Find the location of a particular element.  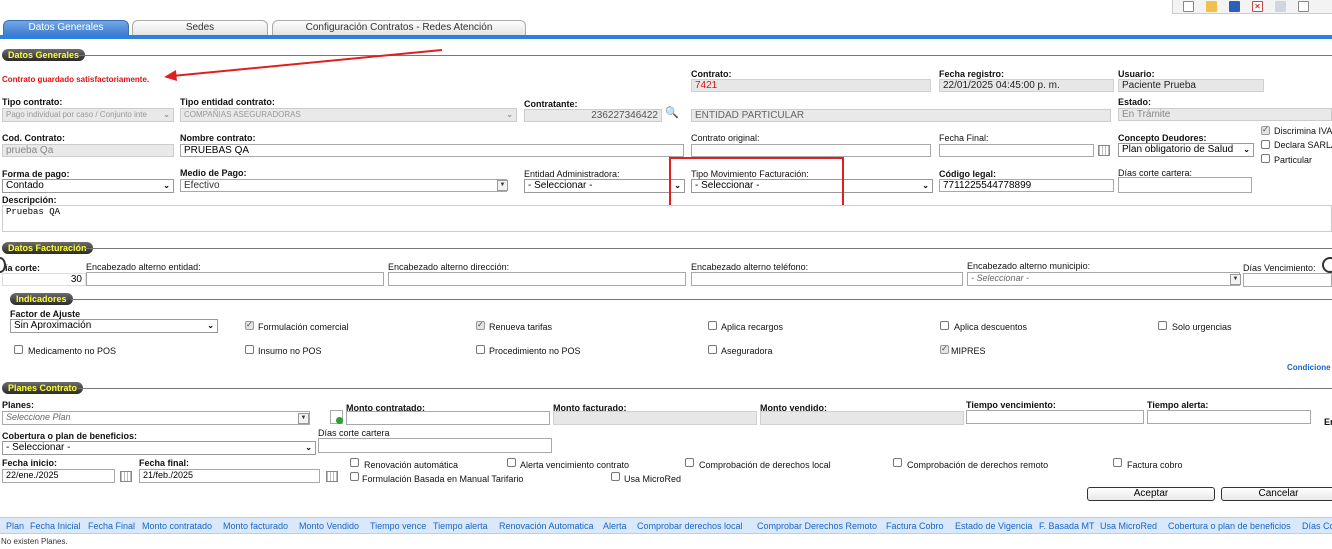

factura-cobro-checkbox is located at coordinates (1117, 462).